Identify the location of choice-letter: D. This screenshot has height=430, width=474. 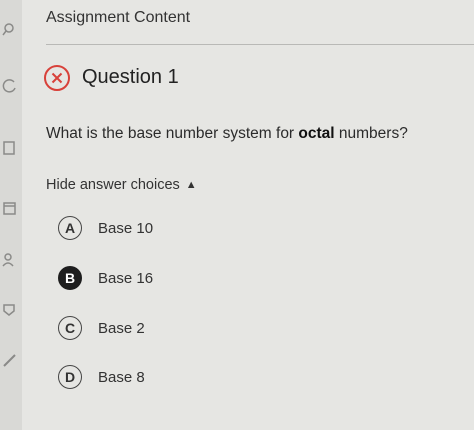
(70, 377).